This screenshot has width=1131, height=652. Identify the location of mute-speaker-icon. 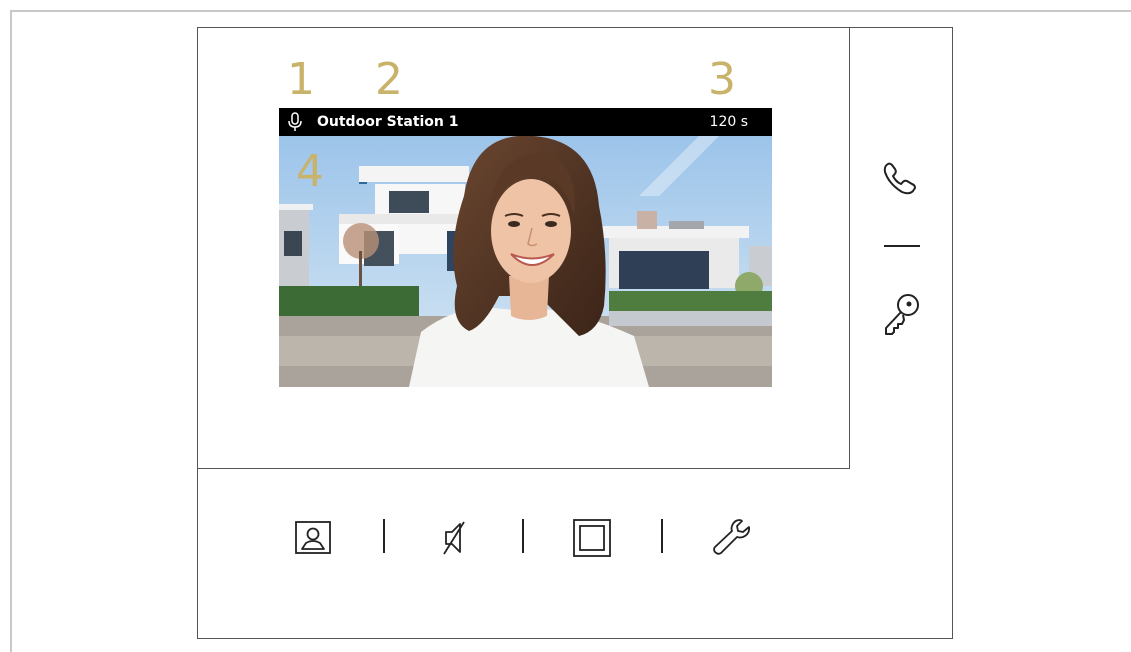
(455, 540).